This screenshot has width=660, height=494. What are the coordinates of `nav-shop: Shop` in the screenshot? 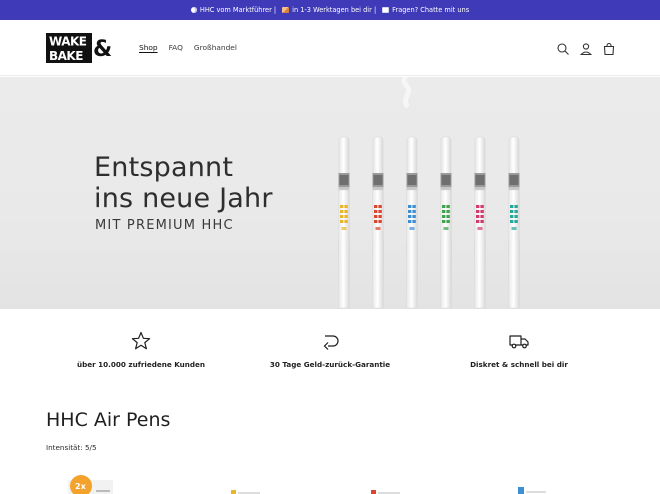 It's located at (148, 47).